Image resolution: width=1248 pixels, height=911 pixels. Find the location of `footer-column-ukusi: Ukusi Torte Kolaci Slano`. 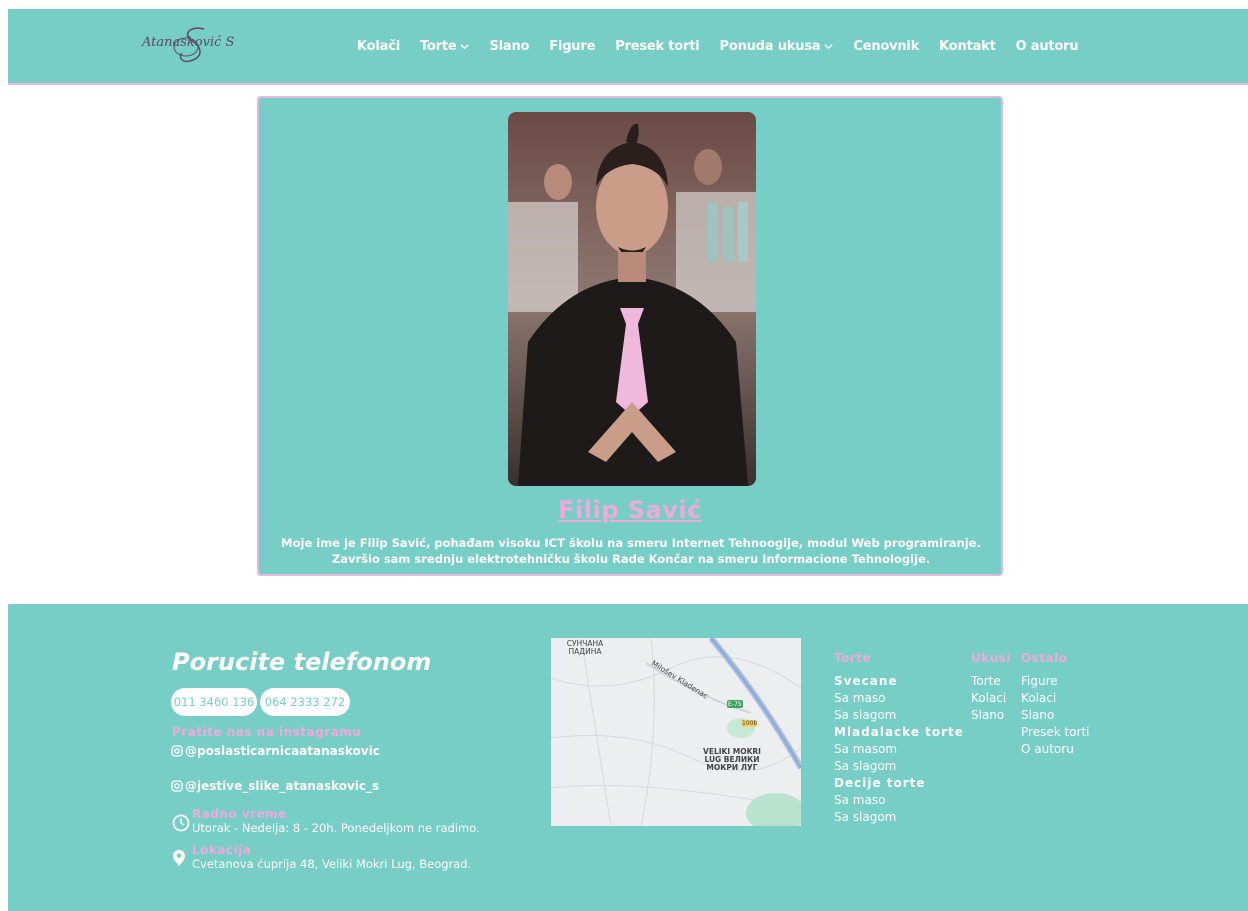

footer-column-ukusi: Ukusi Torte Kolaci Slano is located at coordinates (991, 687).